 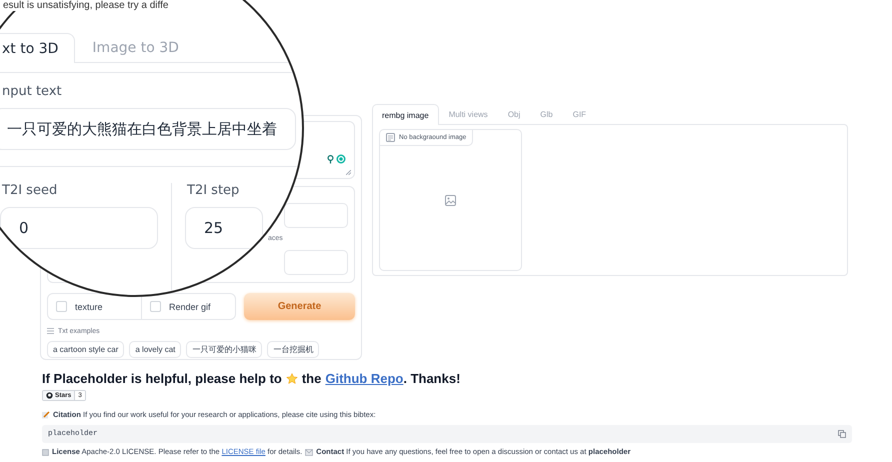 What do you see at coordinates (364, 378) in the screenshot?
I see `github-link: Github Repo` at bounding box center [364, 378].